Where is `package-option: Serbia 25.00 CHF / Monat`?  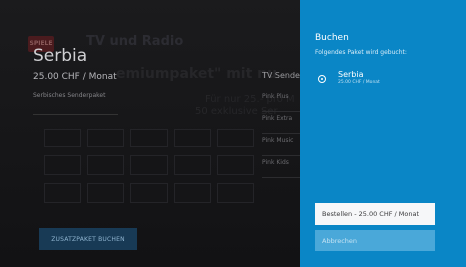 package-option: Serbia 25.00 CHF / Monat is located at coordinates (349, 77).